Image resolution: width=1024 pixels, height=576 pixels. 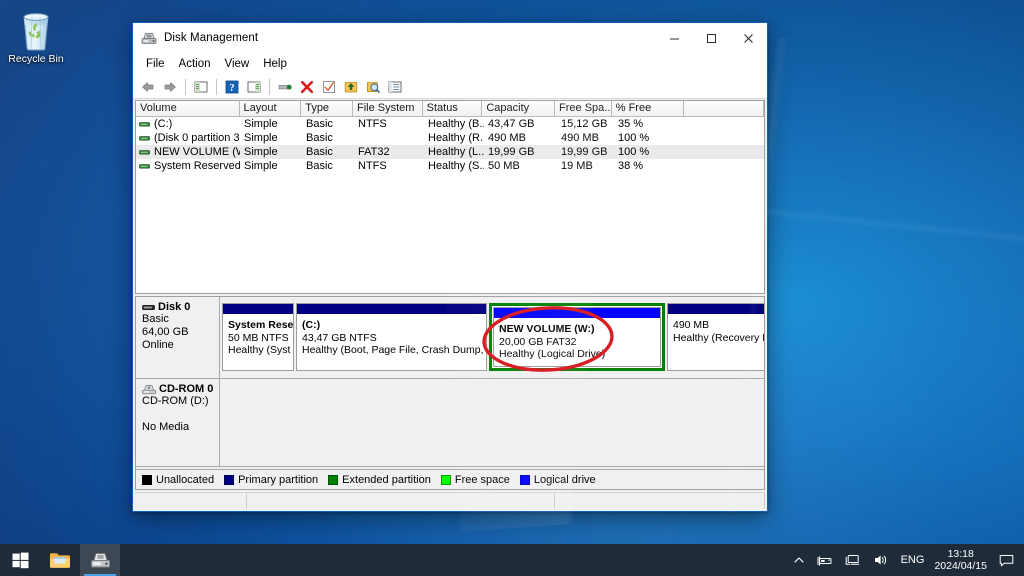 I want to click on partition-system-reserved: System Rese 50 MB NTFS Healthy (Syst, so click(x=258, y=337).